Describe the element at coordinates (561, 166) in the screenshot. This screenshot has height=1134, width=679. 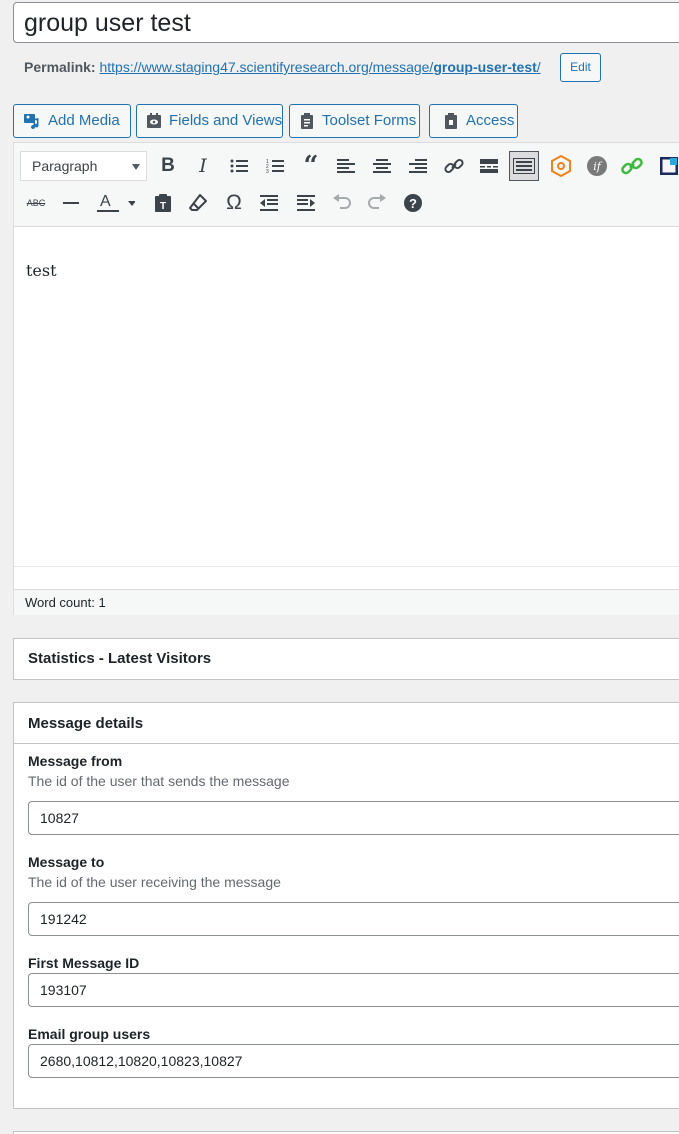
I see `toolset-icon` at that location.